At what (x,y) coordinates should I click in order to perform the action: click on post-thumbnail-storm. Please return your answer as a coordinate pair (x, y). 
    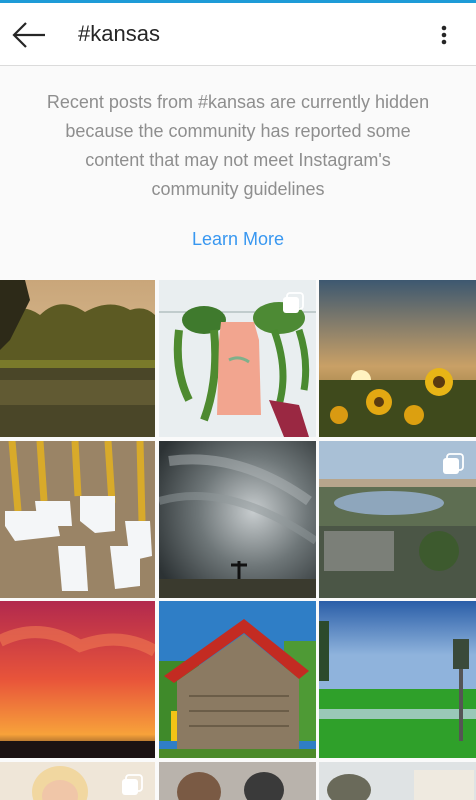
    Looking at the image, I should click on (237, 519).